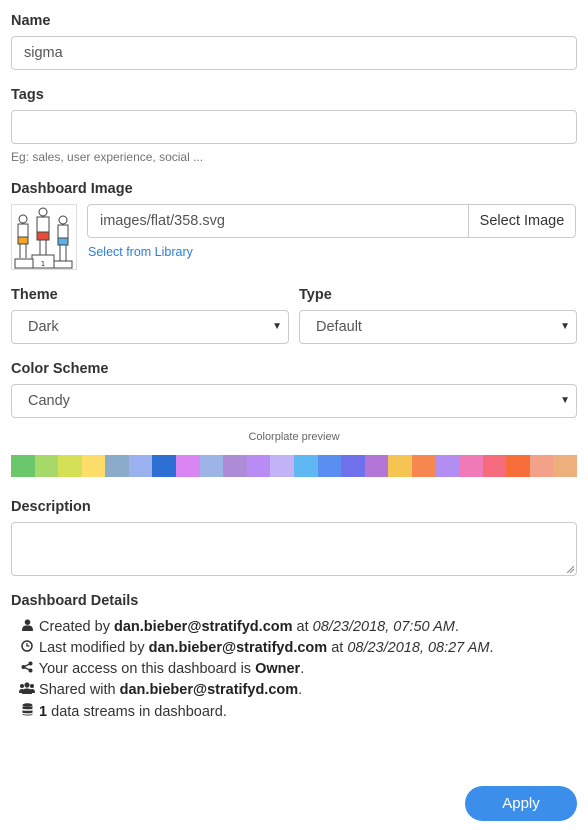 The image size is (588, 830). What do you see at coordinates (315, 295) in the screenshot?
I see `type-label: Type` at bounding box center [315, 295].